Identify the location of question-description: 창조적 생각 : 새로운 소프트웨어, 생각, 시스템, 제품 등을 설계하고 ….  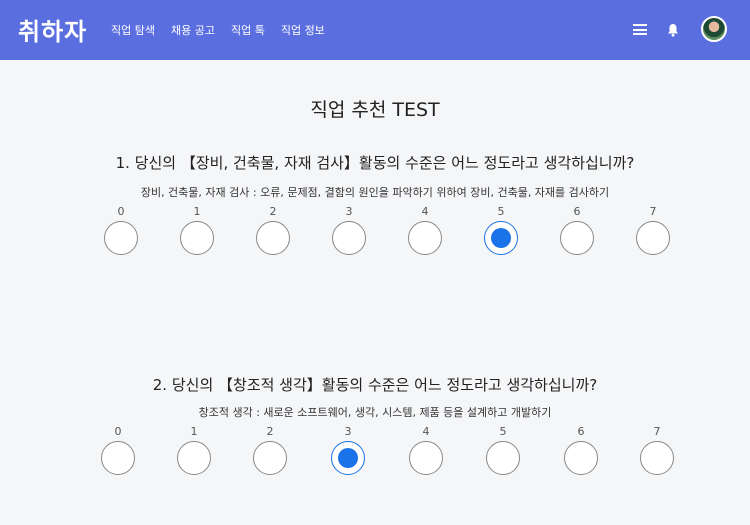
(375, 412).